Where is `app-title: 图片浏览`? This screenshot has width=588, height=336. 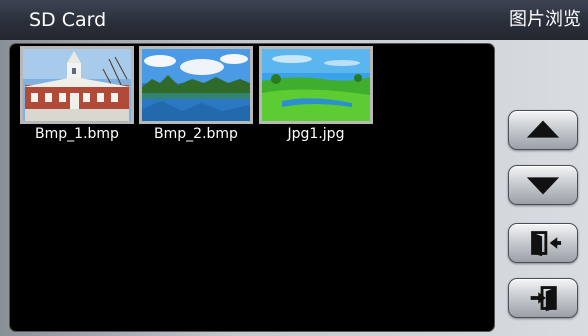 app-title: 图片浏览 is located at coordinates (545, 19).